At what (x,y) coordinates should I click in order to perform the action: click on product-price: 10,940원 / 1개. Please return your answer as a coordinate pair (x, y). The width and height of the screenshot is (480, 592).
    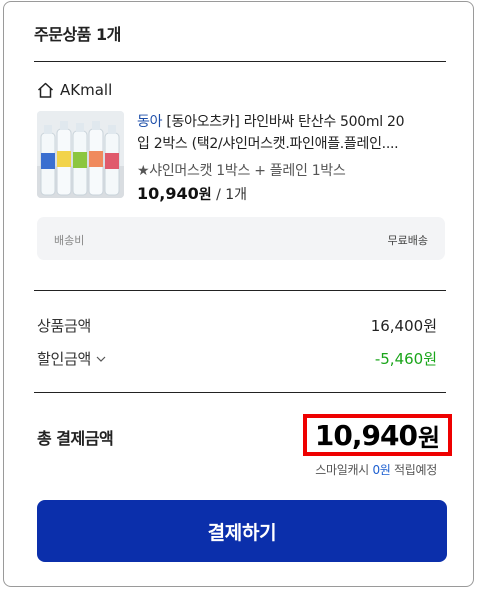
    Looking at the image, I should click on (192, 194).